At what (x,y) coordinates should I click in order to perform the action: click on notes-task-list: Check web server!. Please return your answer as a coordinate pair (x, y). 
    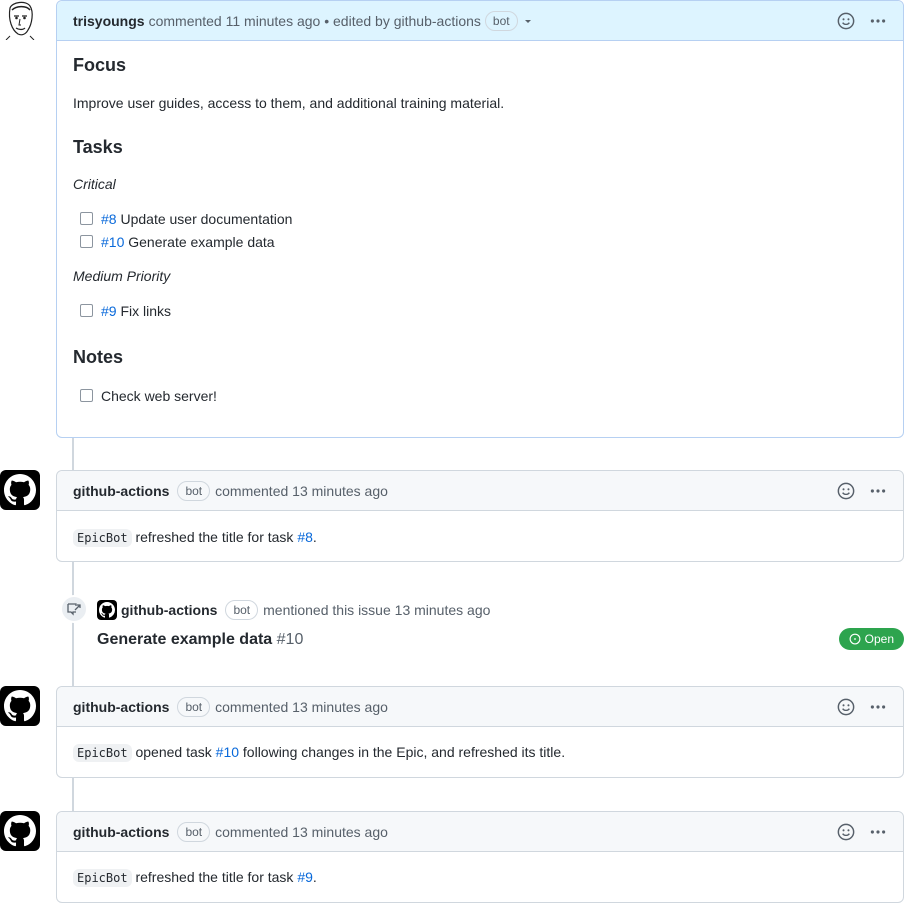
    Looking at the image, I should click on (480, 395).